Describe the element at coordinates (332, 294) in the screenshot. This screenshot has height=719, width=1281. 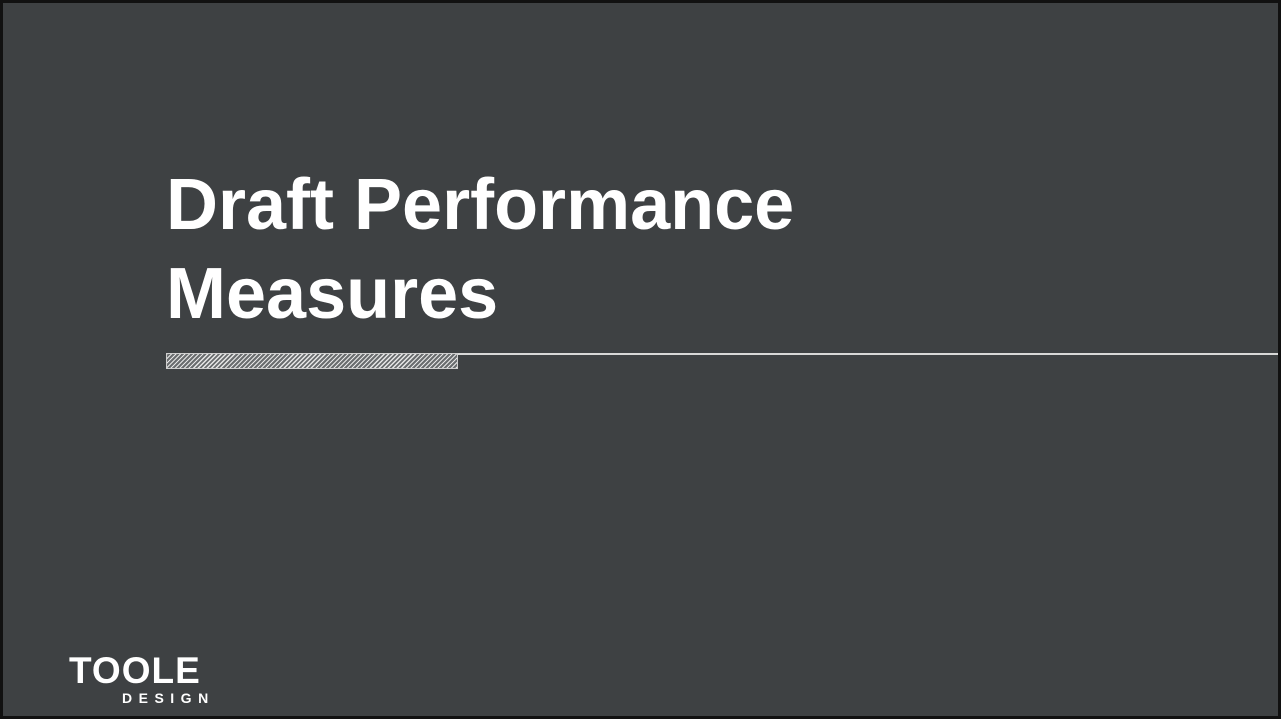
I see `slide-title-line-2: Measures` at that location.